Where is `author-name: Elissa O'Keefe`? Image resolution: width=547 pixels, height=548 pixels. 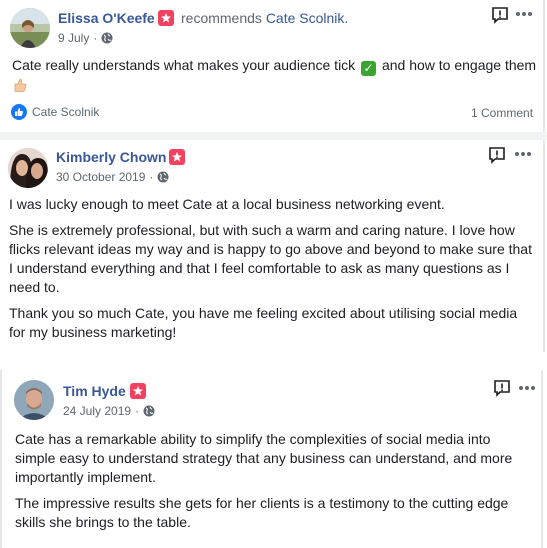
author-name: Elissa O'Keefe is located at coordinates (106, 18).